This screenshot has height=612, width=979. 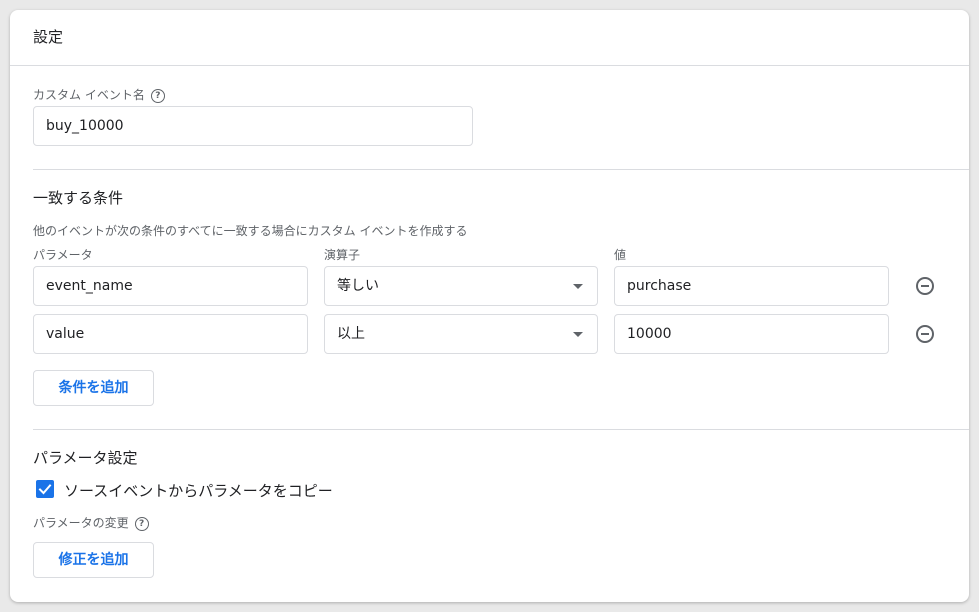 I want to click on parameter-settings-title: パラメータ設定, so click(x=85, y=458).